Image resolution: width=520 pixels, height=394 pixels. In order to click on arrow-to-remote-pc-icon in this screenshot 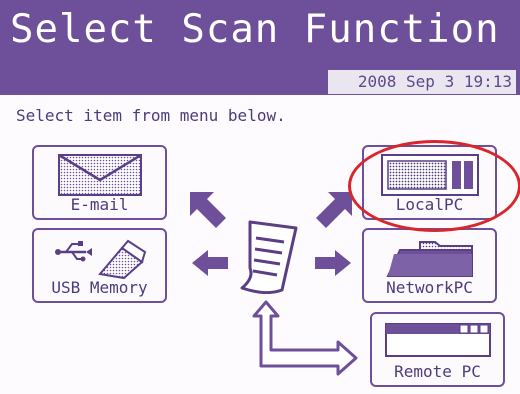, I will do `click(306, 340)`.